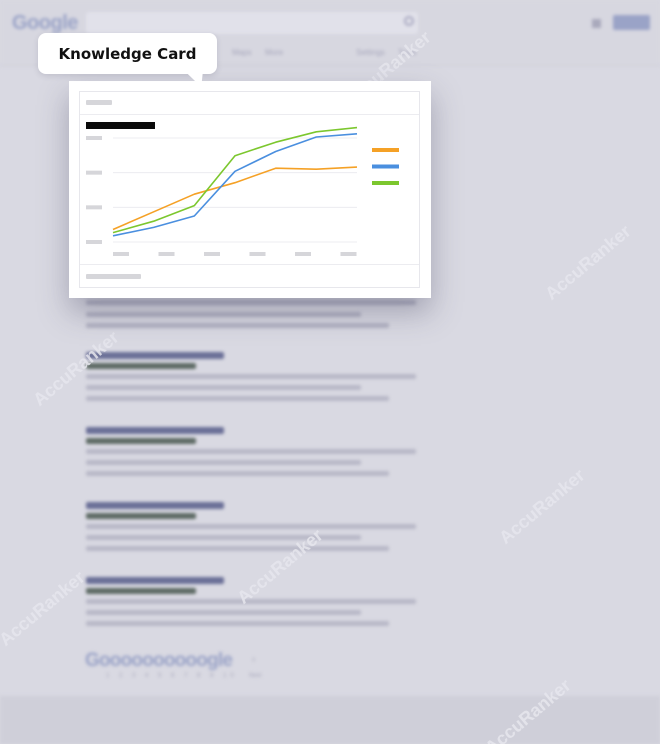 Image resolution: width=660 pixels, height=744 pixels. What do you see at coordinates (409, 21) in the screenshot?
I see `search-icon` at bounding box center [409, 21].